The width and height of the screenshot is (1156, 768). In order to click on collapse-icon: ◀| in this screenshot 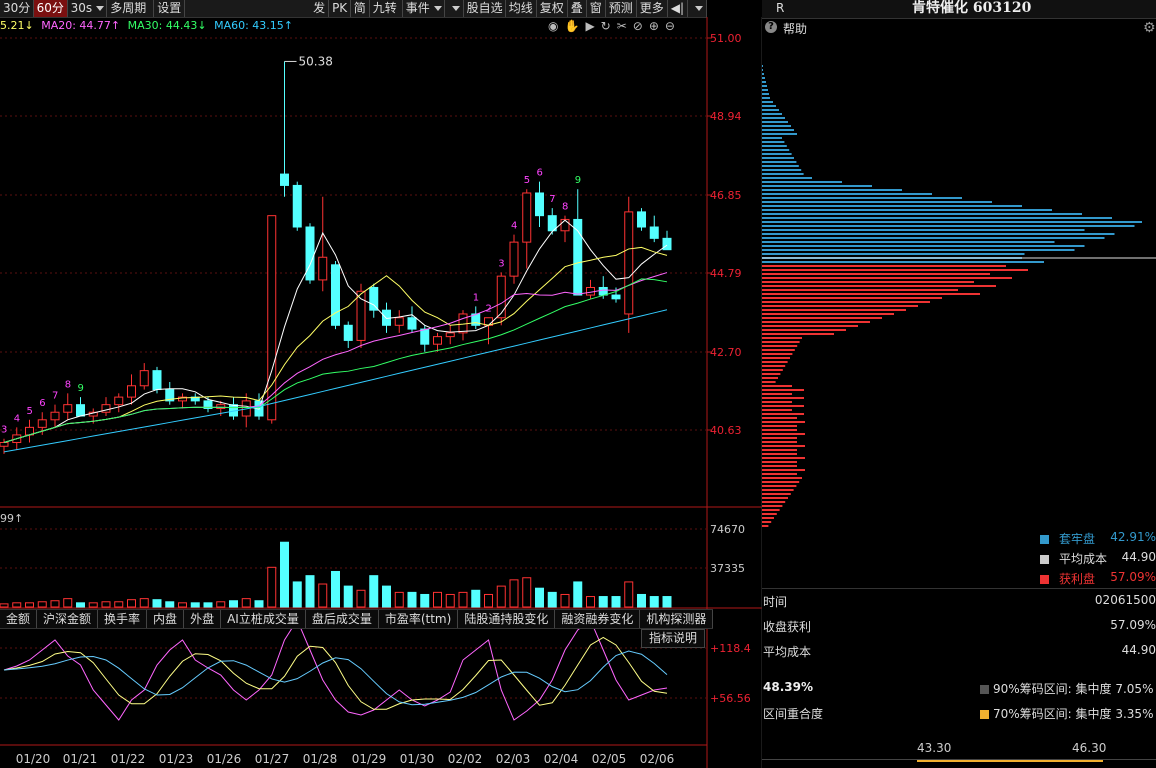, I will do `click(678, 8)`.